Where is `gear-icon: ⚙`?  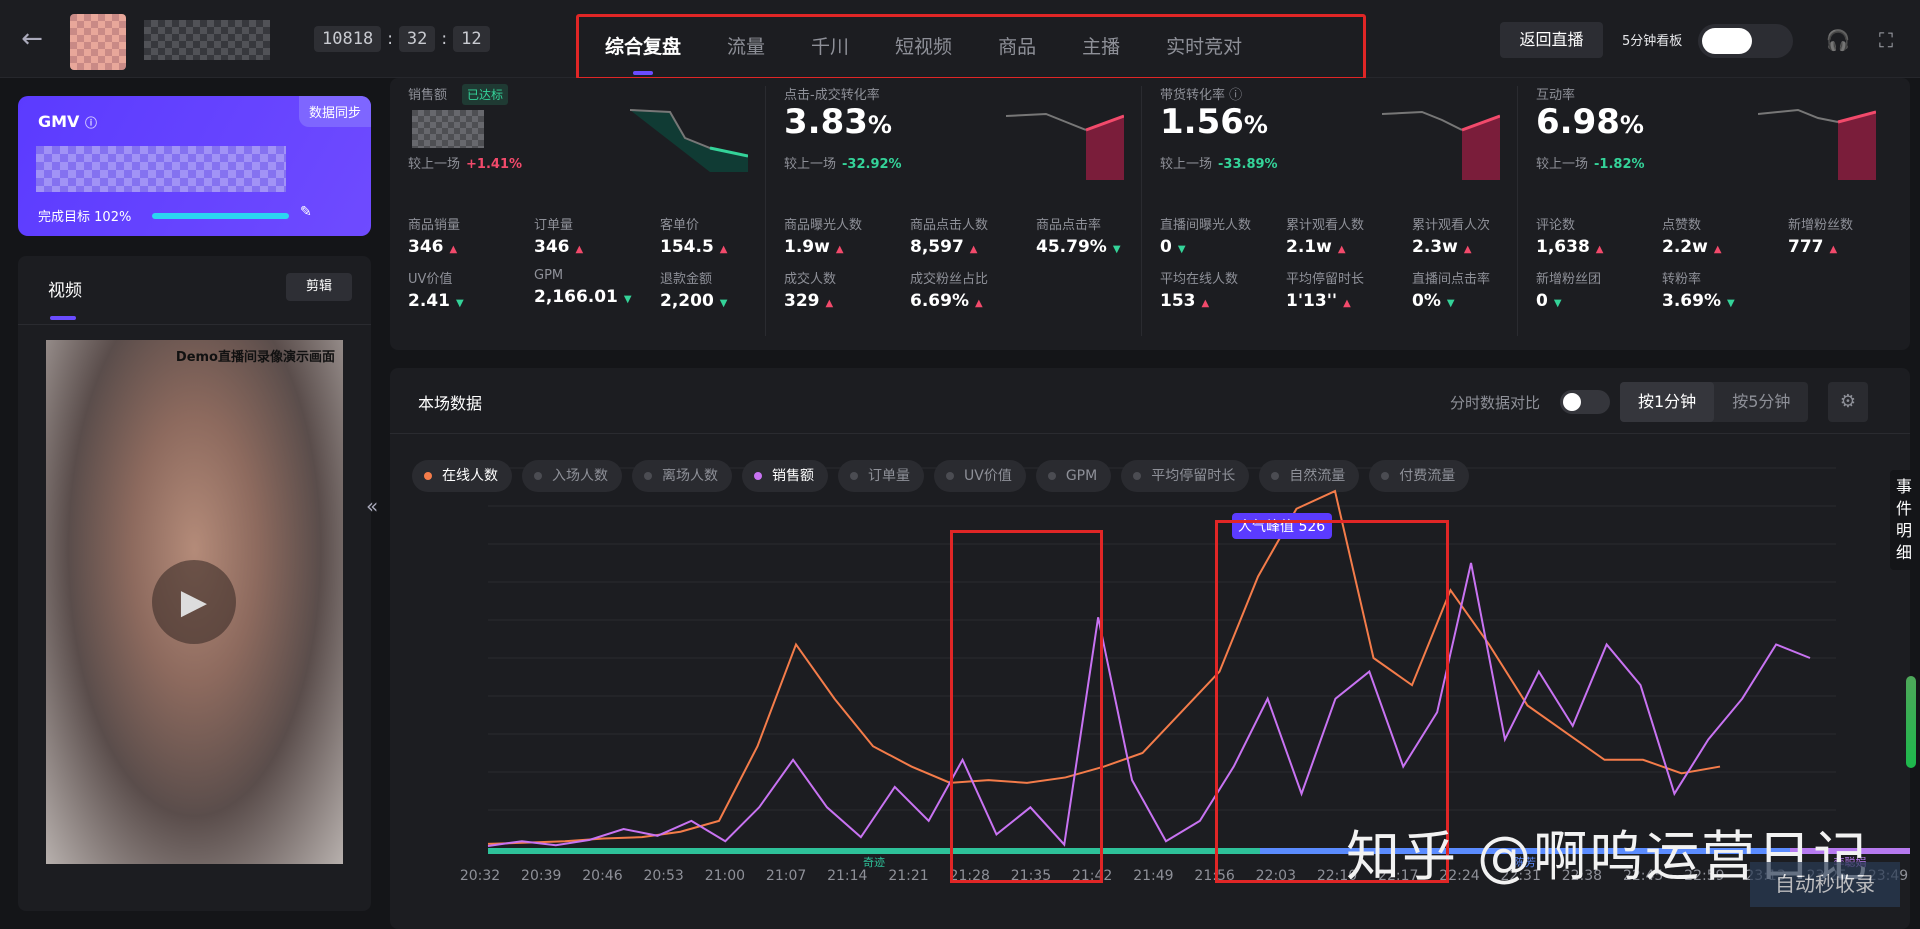
gear-icon: ⚙ is located at coordinates (1848, 402).